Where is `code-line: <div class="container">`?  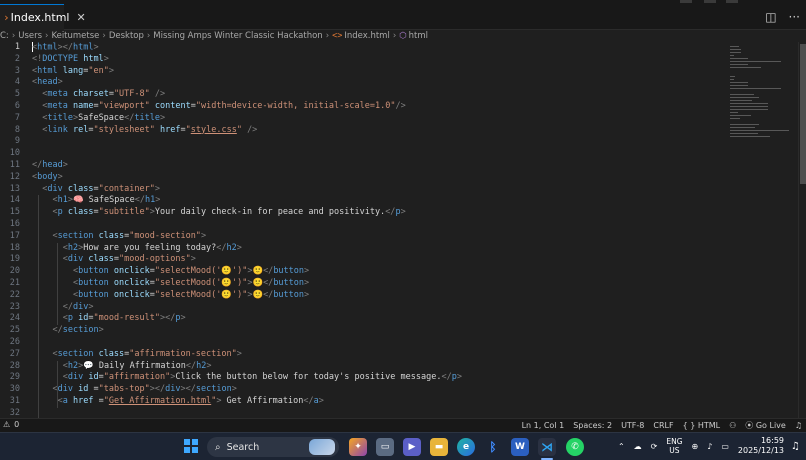
code-line: <div class="container"> is located at coordinates (377, 190).